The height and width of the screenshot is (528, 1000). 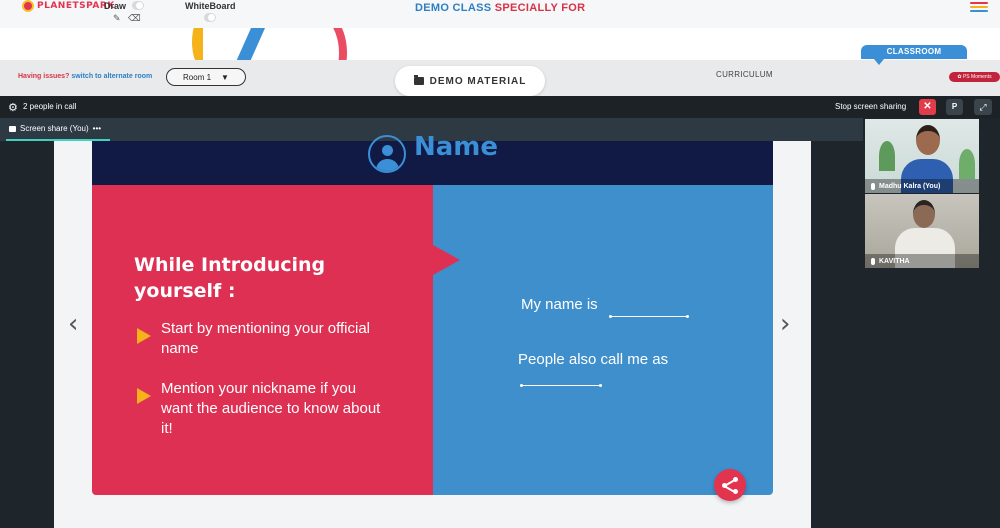 I want to click on prev-slide-icon: ‹, so click(x=73, y=324).